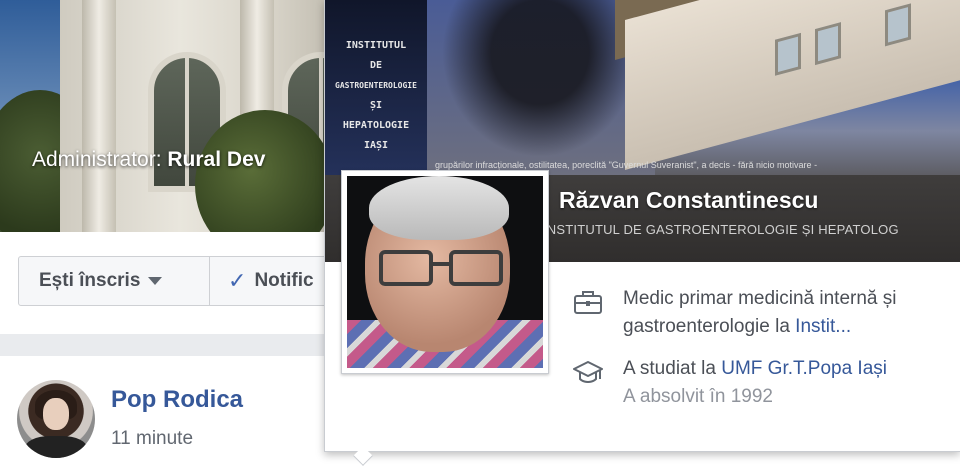 This screenshot has width=960, height=469. Describe the element at coordinates (237, 280) in the screenshot. I see `checkmark-icon: ✓` at that location.